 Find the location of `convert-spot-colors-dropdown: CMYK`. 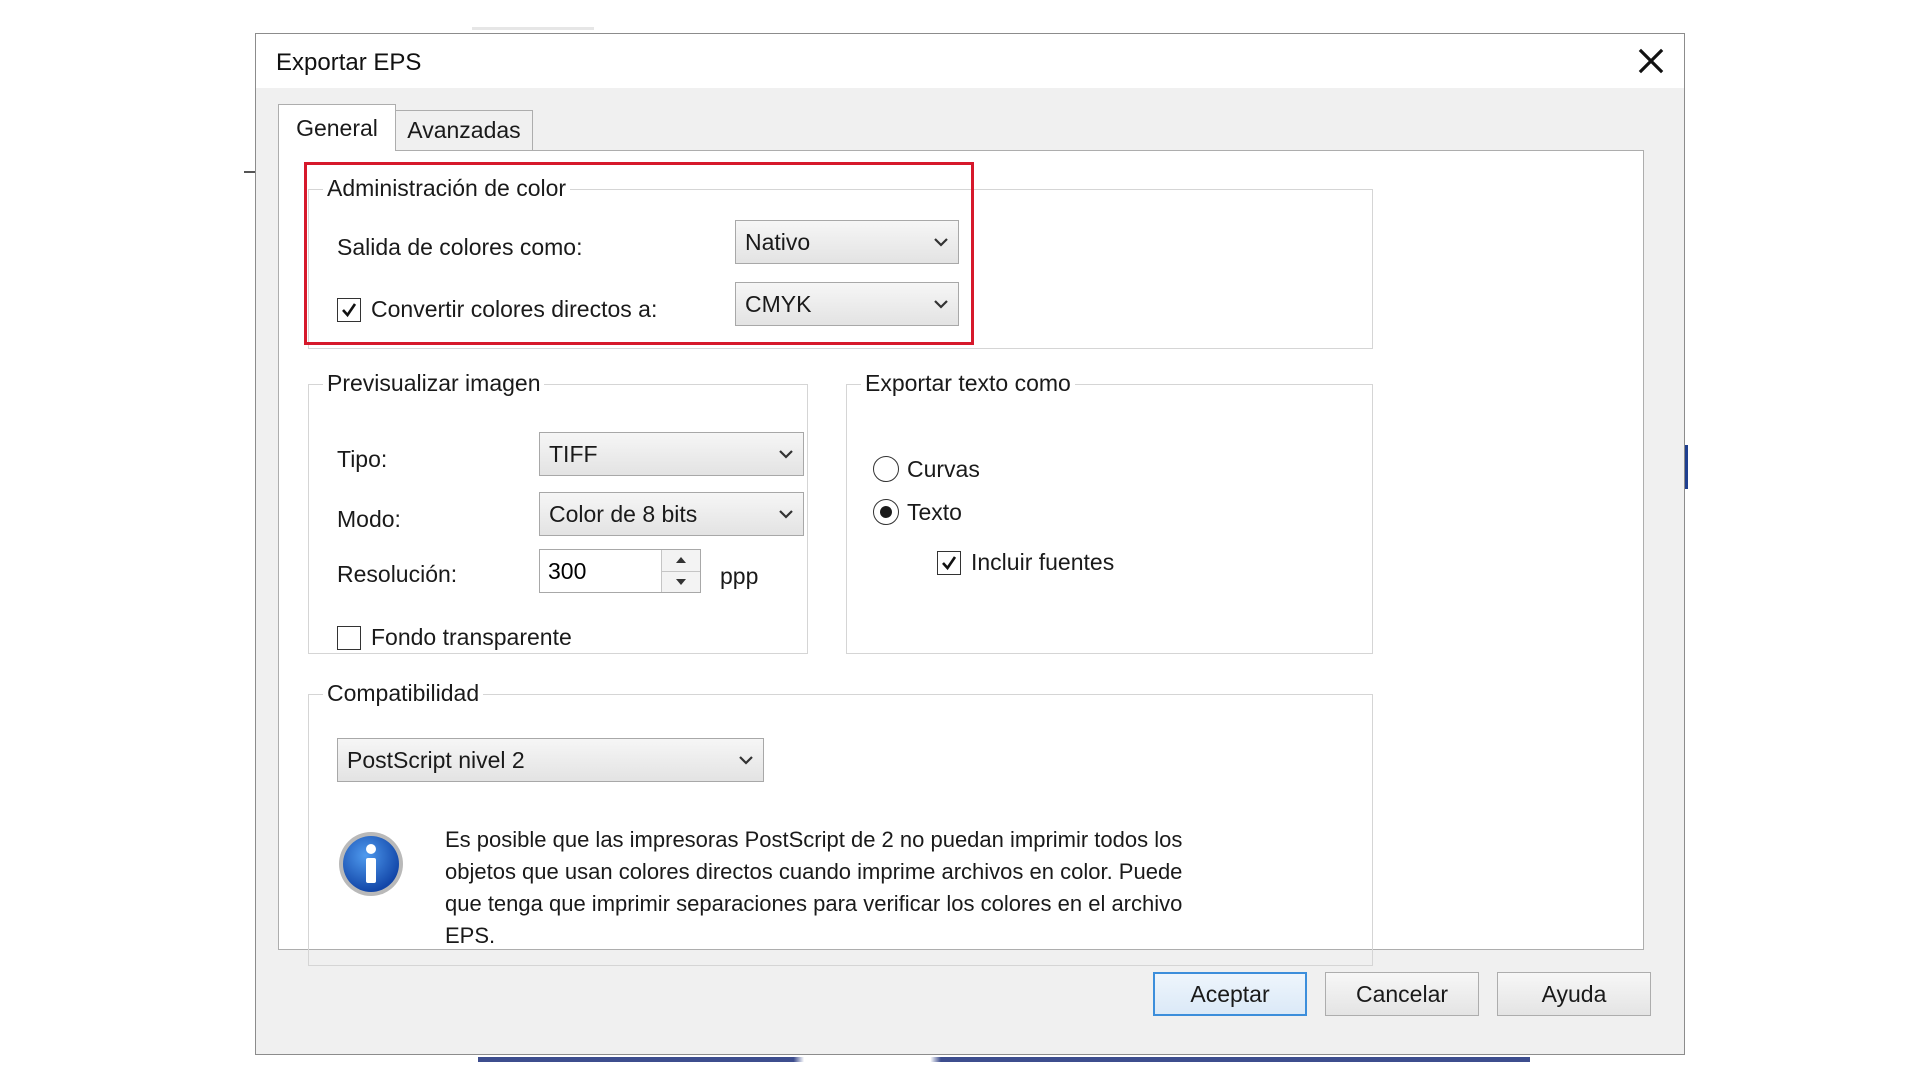

convert-spot-colors-dropdown: CMYK is located at coordinates (847, 304).